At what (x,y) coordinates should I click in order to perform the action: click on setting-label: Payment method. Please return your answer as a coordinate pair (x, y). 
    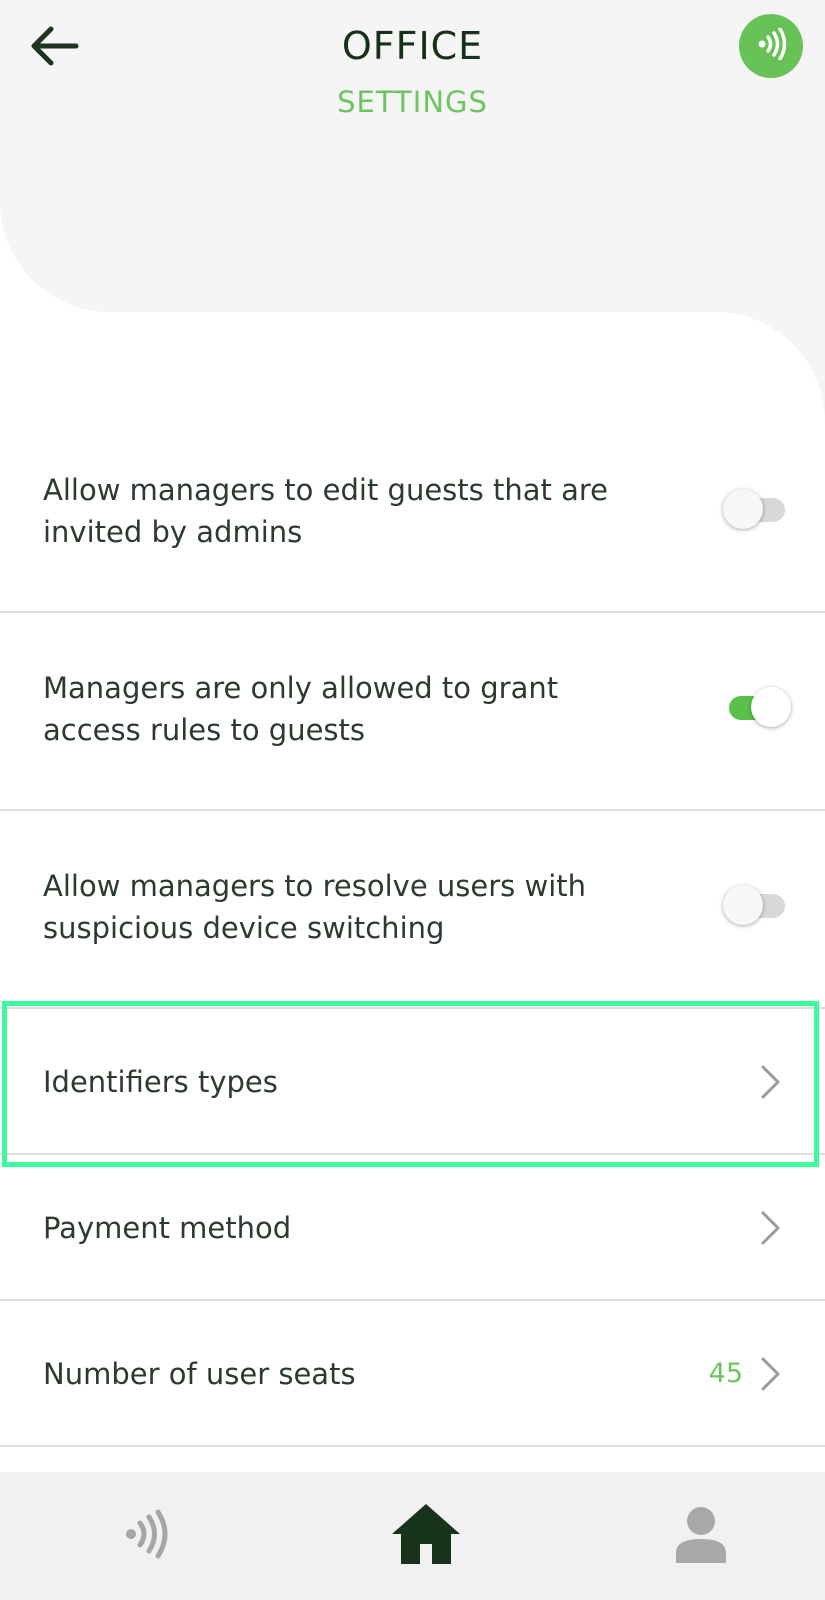
    Looking at the image, I should click on (167, 1228).